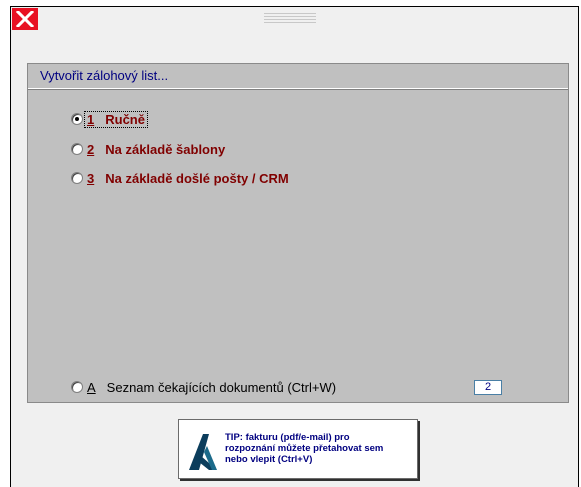 This screenshot has height=487, width=581. I want to click on radio-template, so click(77, 149).